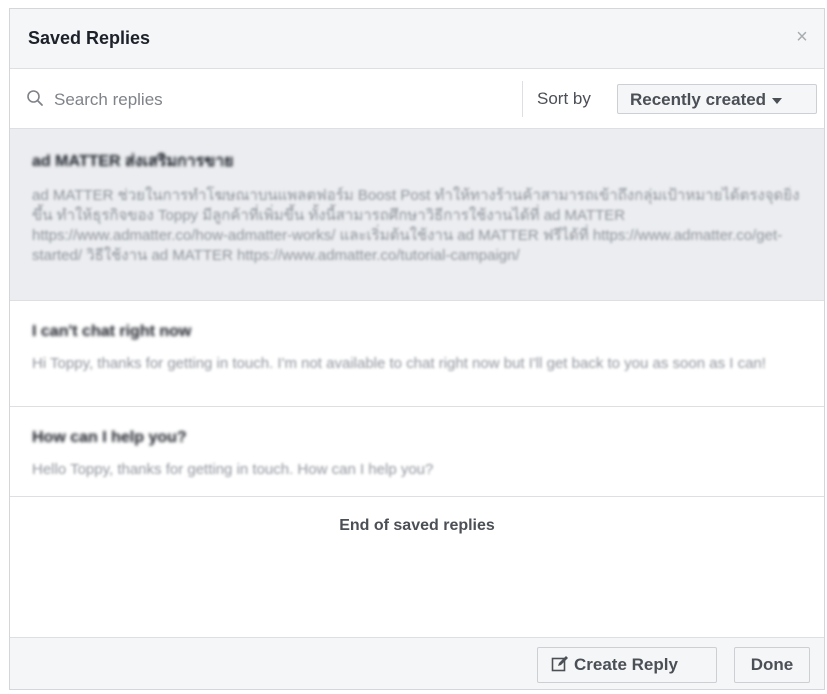  I want to click on dialog-header: Saved Replies ×, so click(417, 39).